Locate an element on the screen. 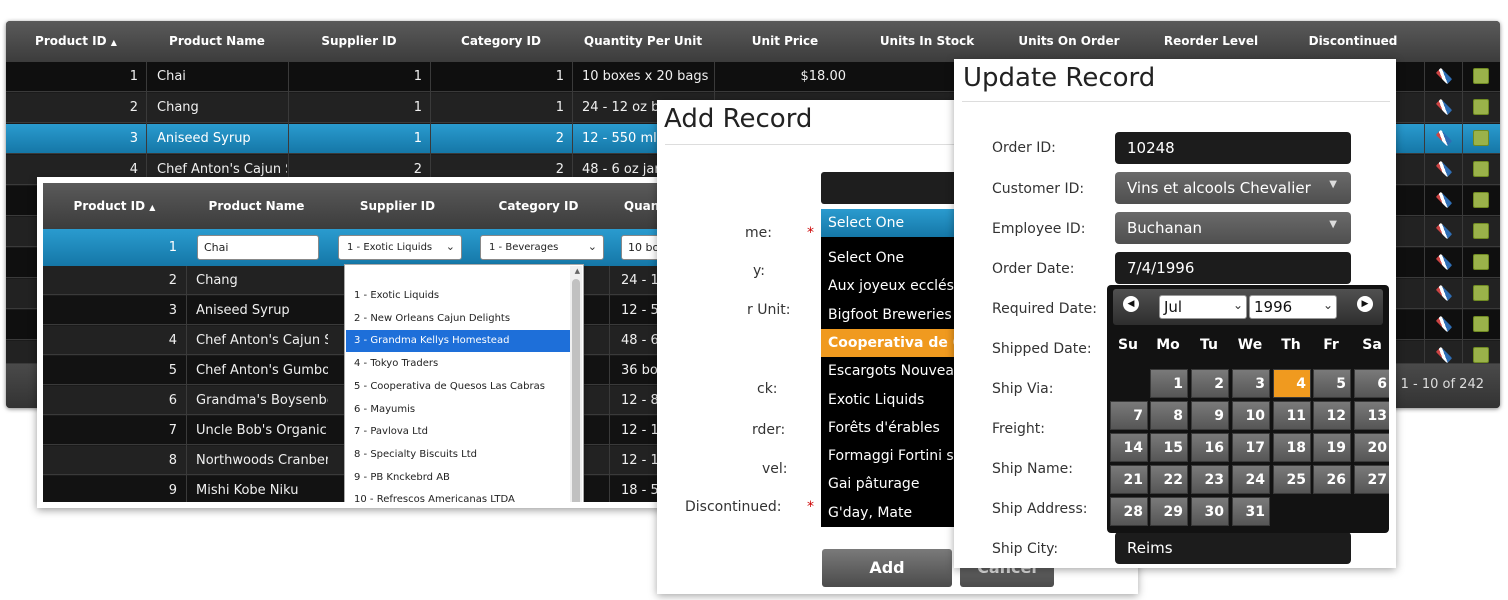 This screenshot has width=1508, height=600. cell-product-id: 5 is located at coordinates (172, 370).